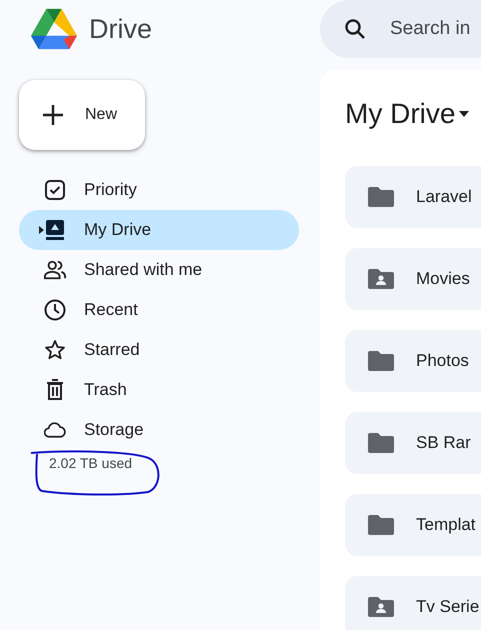 This screenshot has width=481, height=630. Describe the element at coordinates (400, 114) in the screenshot. I see `page-title: My Drive` at that location.